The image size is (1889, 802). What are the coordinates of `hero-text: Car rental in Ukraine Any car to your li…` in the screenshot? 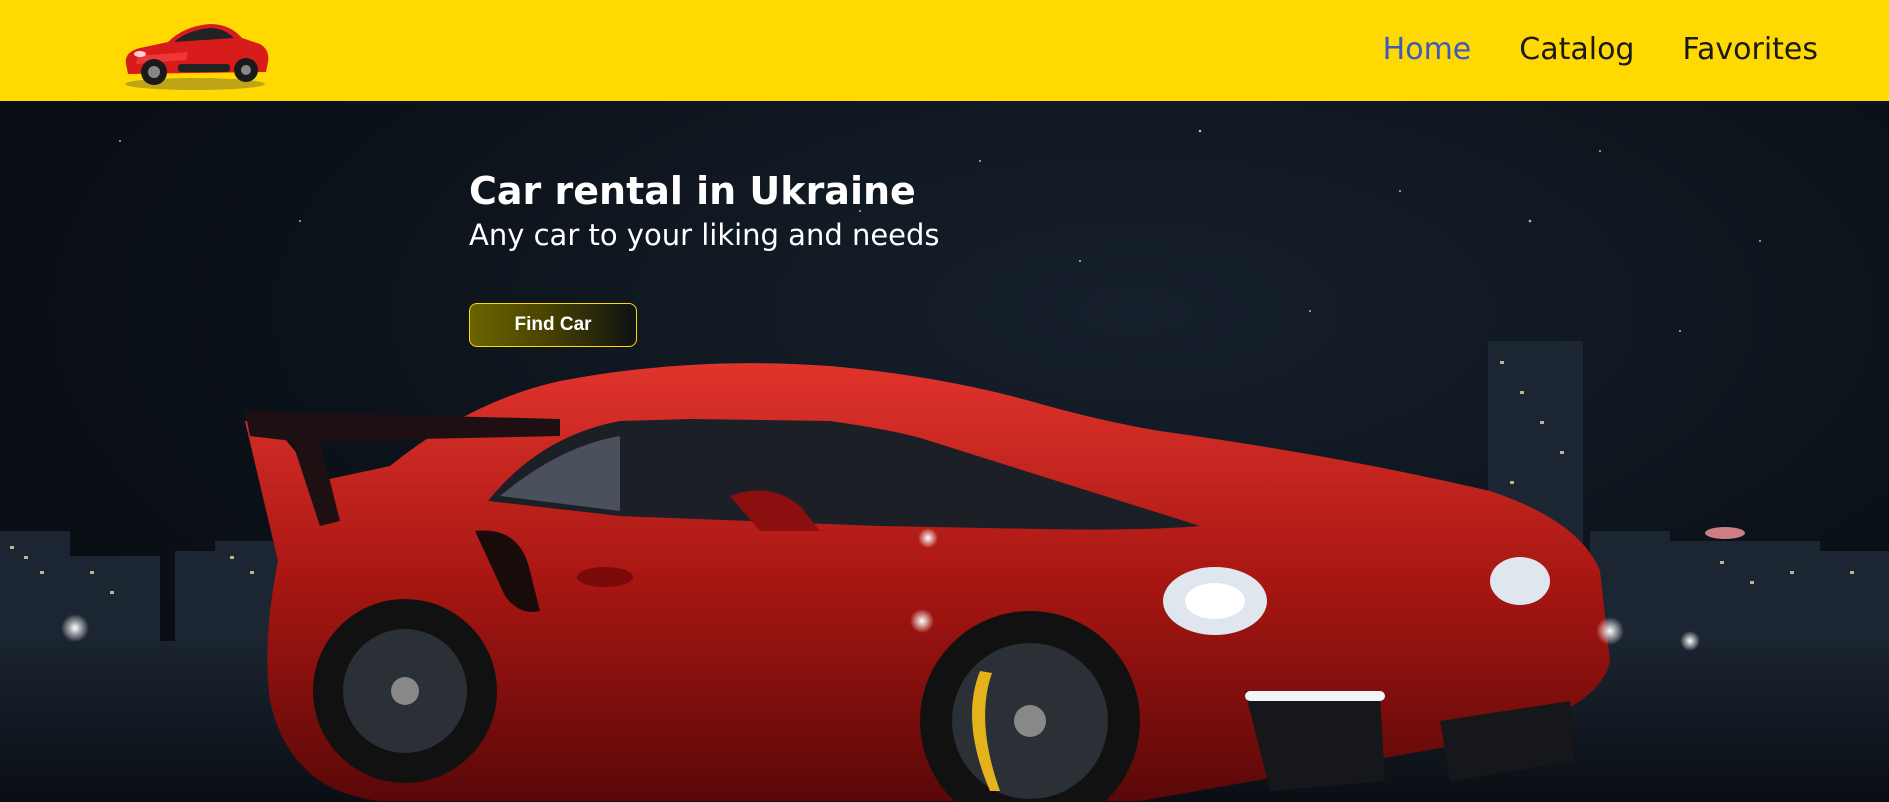 It's located at (704, 211).